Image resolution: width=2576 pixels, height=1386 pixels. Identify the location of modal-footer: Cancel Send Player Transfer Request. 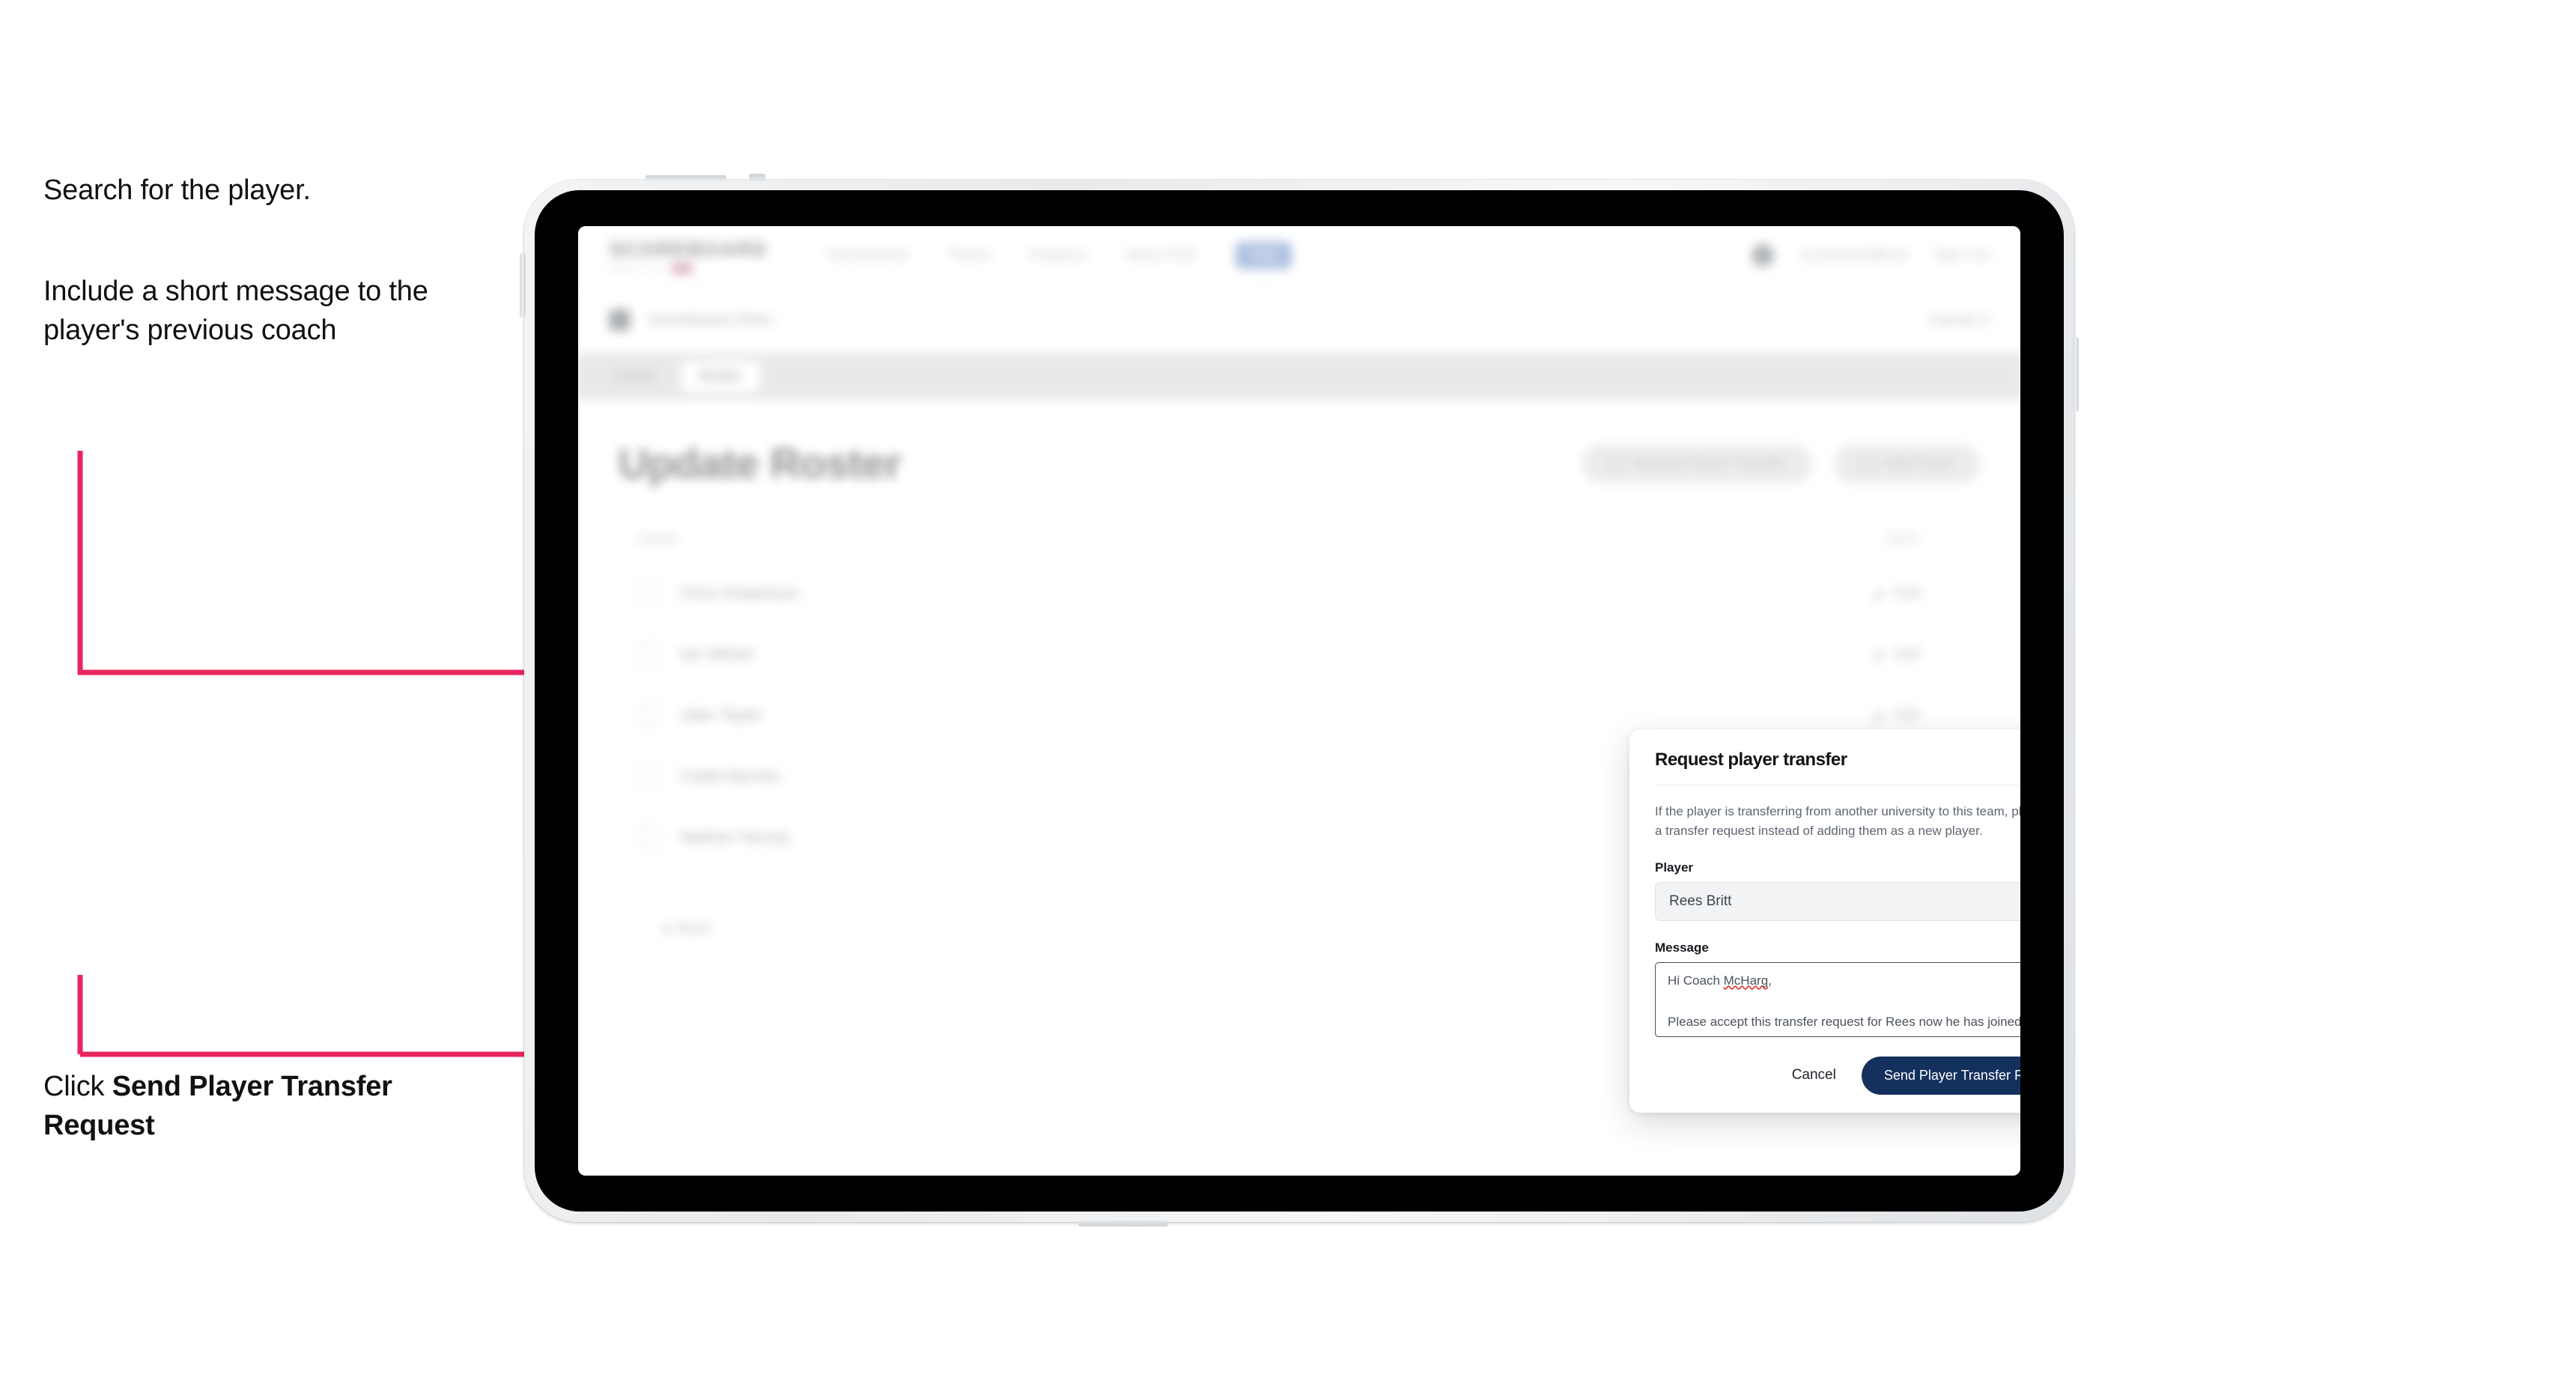
(1824, 1066).